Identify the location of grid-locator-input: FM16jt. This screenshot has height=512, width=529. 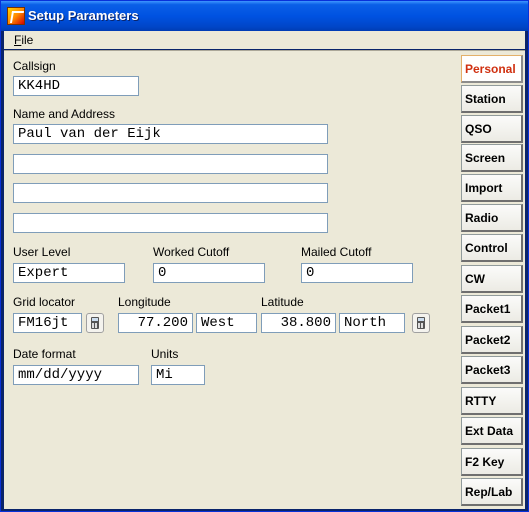
(47, 323).